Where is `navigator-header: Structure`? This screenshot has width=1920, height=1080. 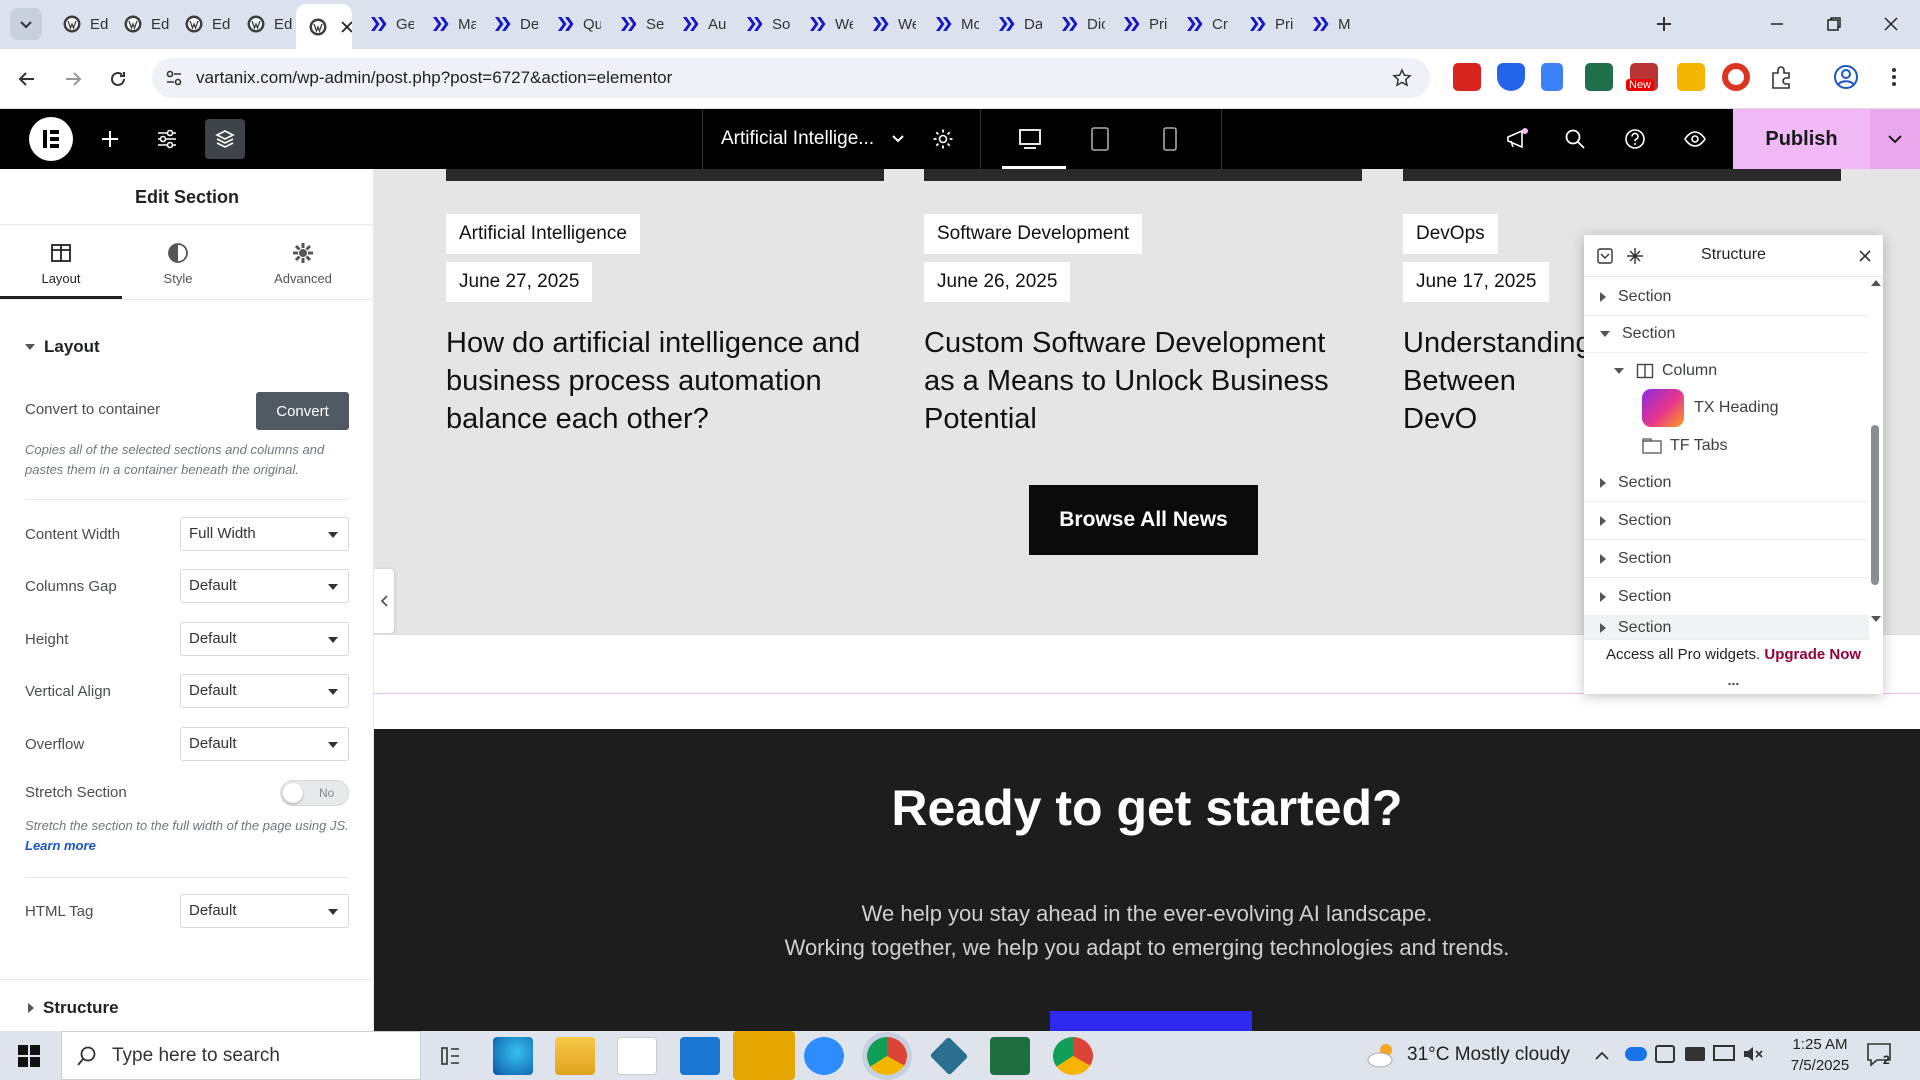
navigator-header: Structure is located at coordinates (1733, 256).